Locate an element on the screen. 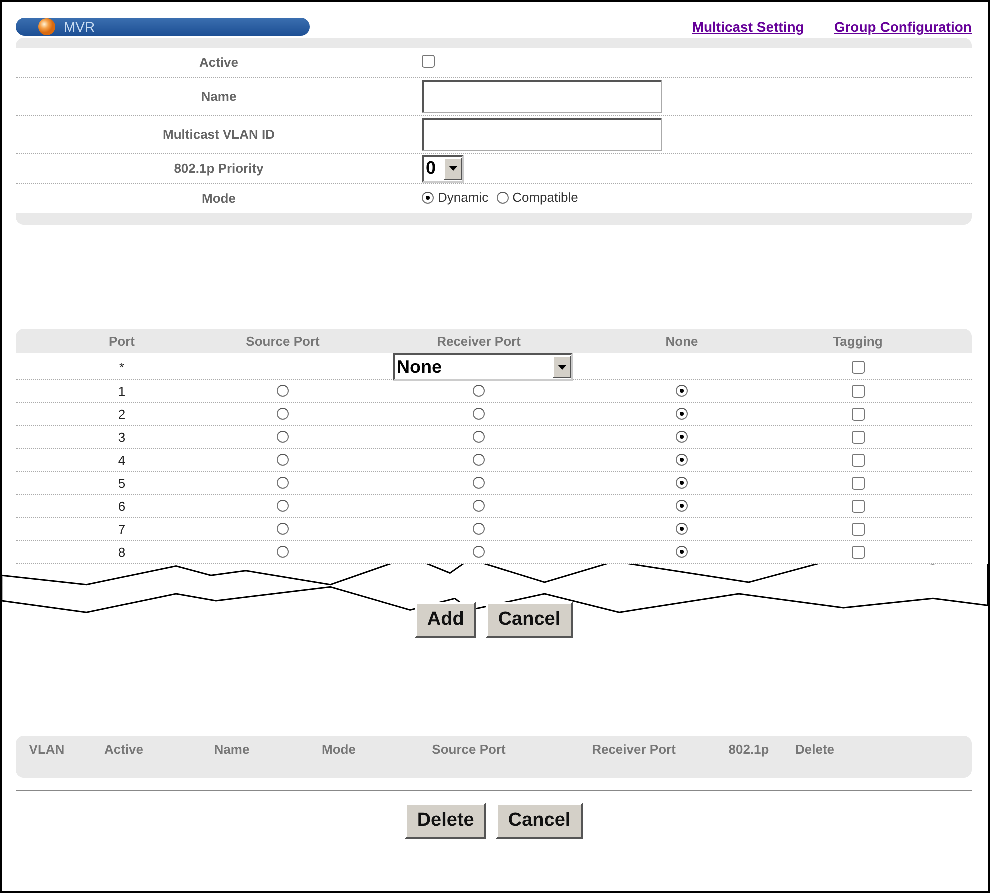 The width and height of the screenshot is (990, 893). option-label: Compatible is located at coordinates (545, 198).